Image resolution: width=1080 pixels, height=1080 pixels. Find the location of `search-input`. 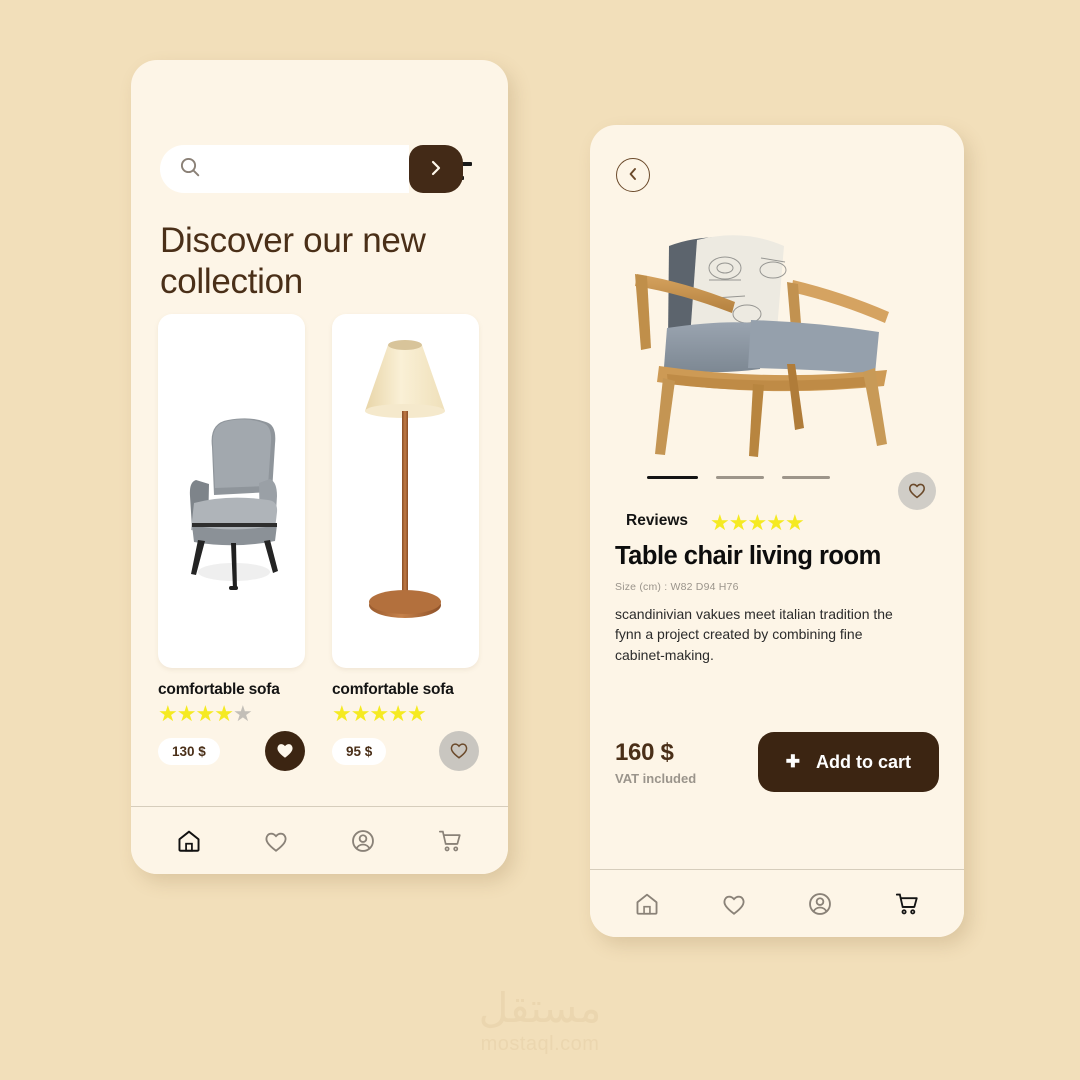

search-input is located at coordinates (305, 169).